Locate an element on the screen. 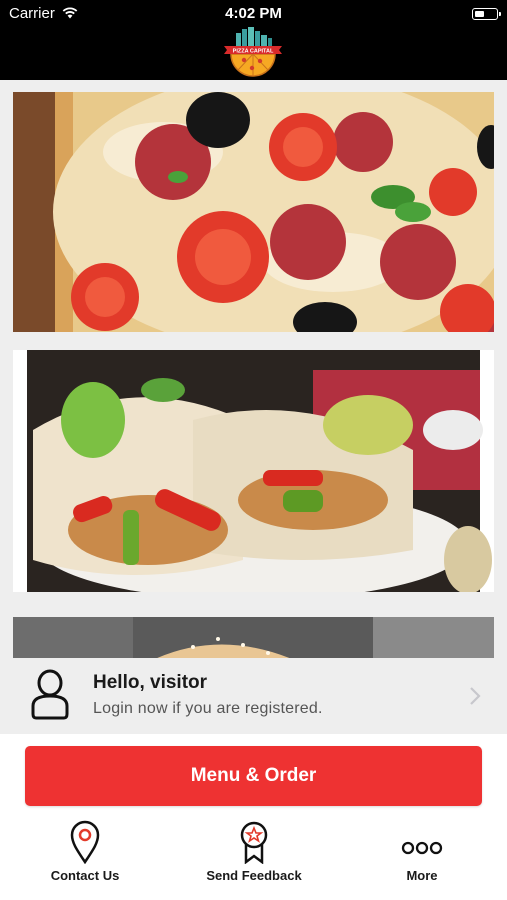 This screenshot has height=900, width=507. chevron-right-icon is located at coordinates (475, 696).